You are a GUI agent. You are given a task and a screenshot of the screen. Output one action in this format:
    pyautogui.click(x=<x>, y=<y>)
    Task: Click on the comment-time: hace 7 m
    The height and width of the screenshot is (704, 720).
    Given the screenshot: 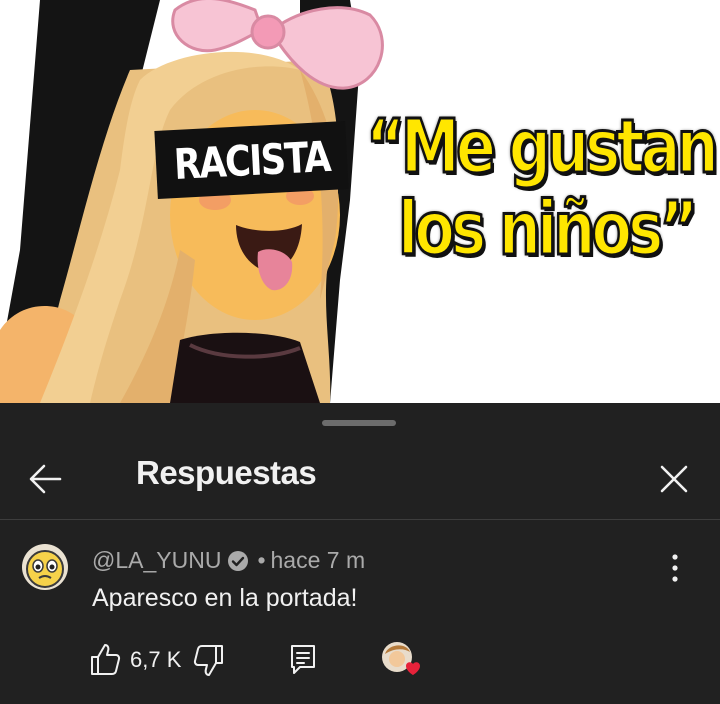 What is the action you would take?
    pyautogui.click(x=318, y=560)
    